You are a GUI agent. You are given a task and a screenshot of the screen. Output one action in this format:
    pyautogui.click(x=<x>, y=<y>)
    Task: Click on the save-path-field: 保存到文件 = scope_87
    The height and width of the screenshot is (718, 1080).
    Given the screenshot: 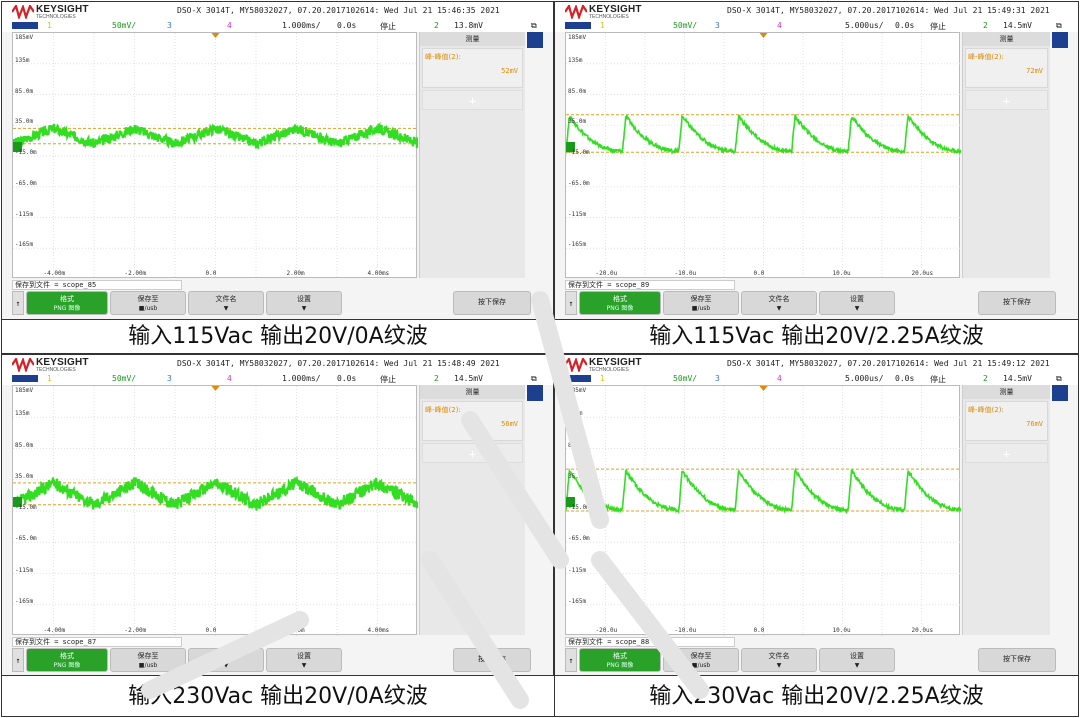 What is the action you would take?
    pyautogui.click(x=97, y=642)
    